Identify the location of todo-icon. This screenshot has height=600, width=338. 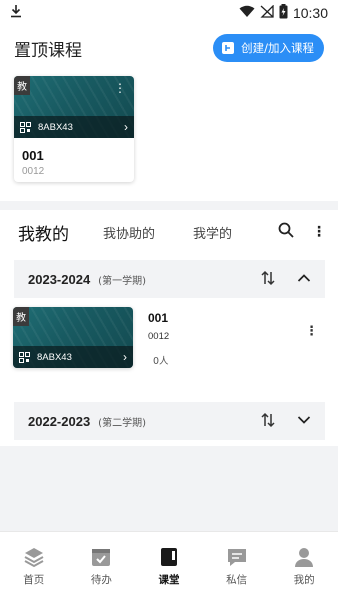
(101, 557).